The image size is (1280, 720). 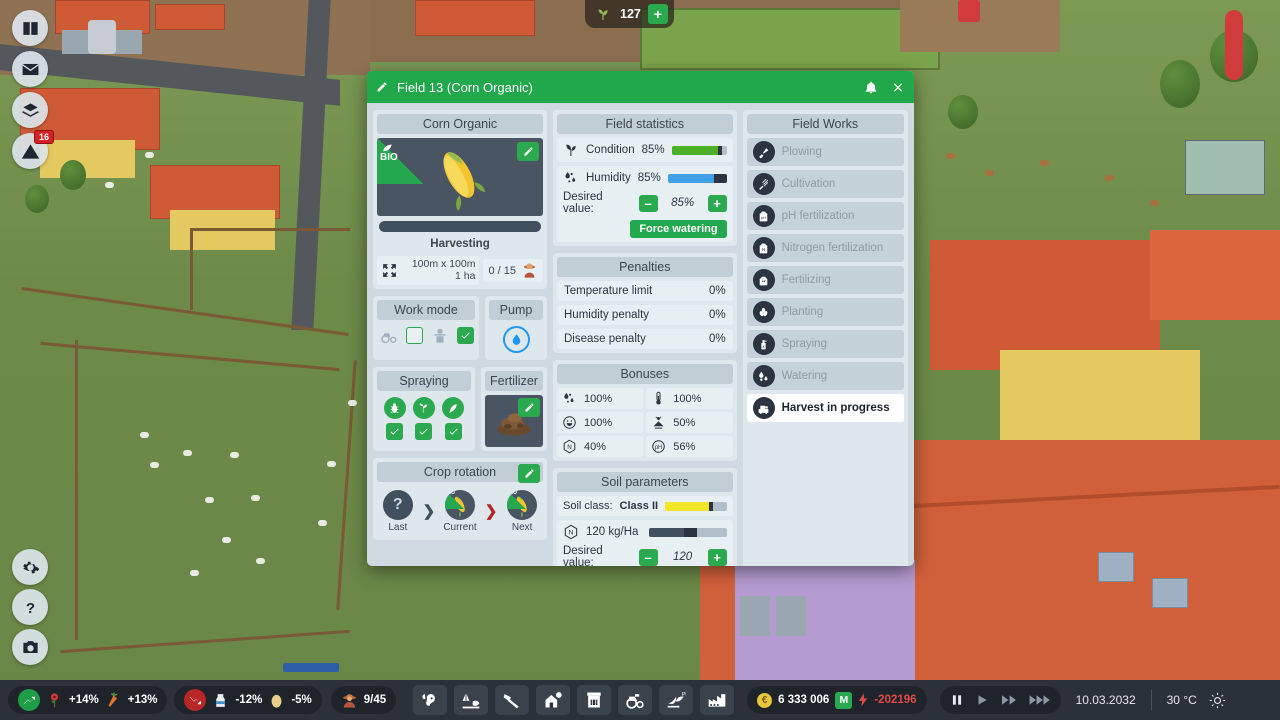 I want to click on spray-option-insecticide, so click(x=394, y=418).